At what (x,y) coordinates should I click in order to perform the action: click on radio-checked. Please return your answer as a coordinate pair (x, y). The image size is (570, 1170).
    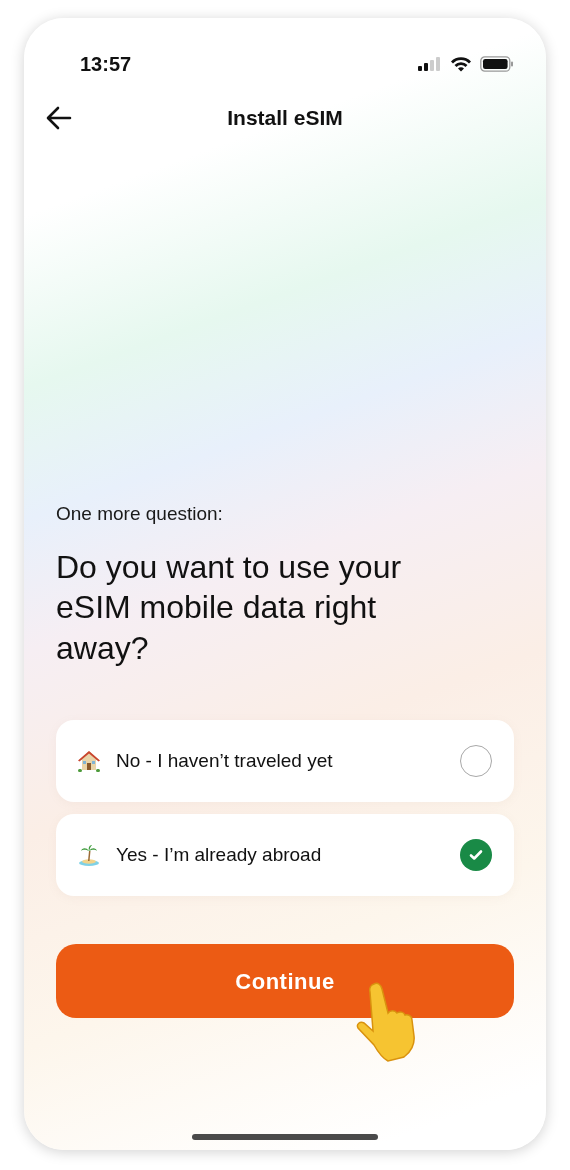
    Looking at the image, I should click on (476, 855).